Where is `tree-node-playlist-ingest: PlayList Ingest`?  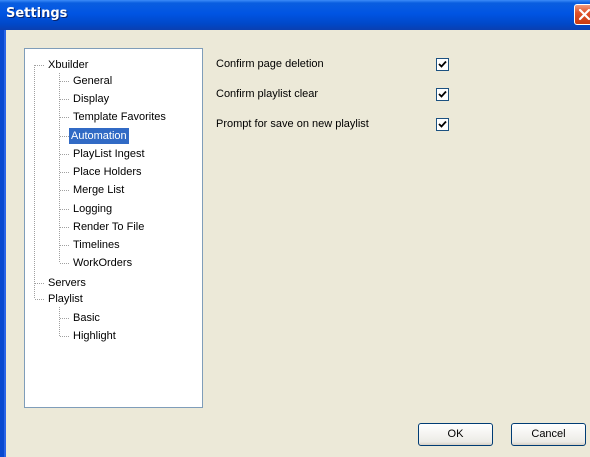
tree-node-playlist-ingest: PlayList Ingest is located at coordinates (109, 154).